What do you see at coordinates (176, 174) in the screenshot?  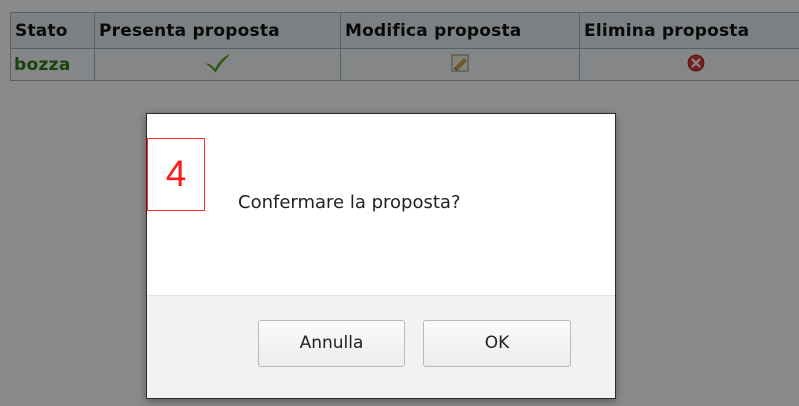 I see `step-marker: 4` at bounding box center [176, 174].